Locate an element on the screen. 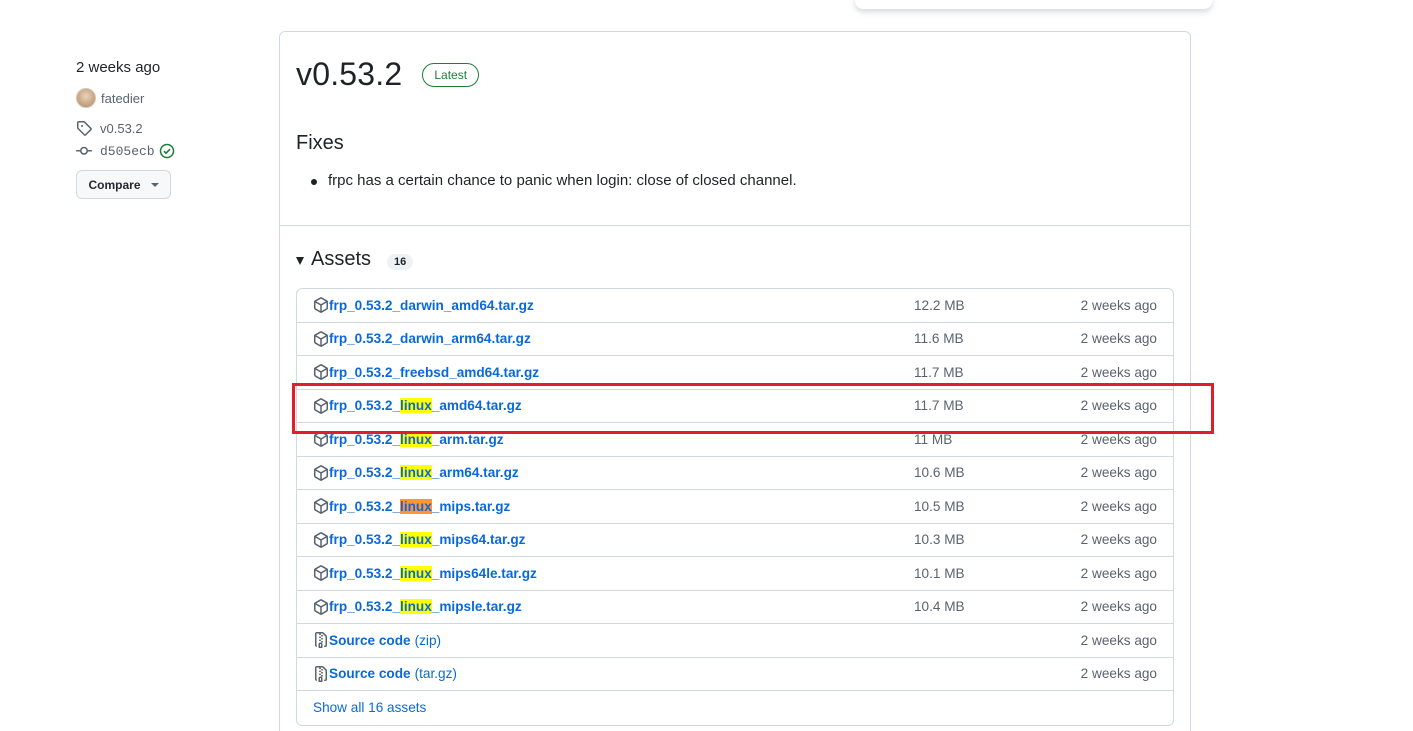  asset-name-part: _mips.tar.gz is located at coordinates (471, 506).